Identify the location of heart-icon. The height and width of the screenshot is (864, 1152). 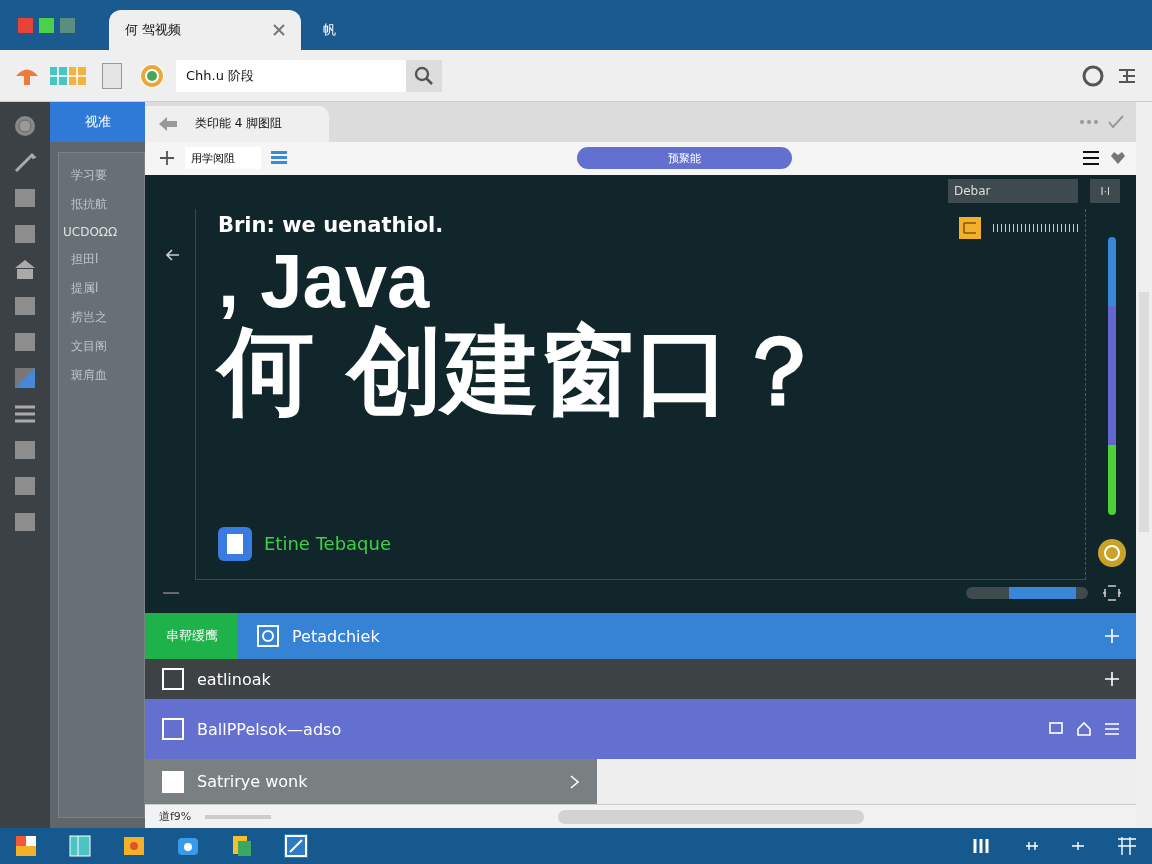
(1118, 158).